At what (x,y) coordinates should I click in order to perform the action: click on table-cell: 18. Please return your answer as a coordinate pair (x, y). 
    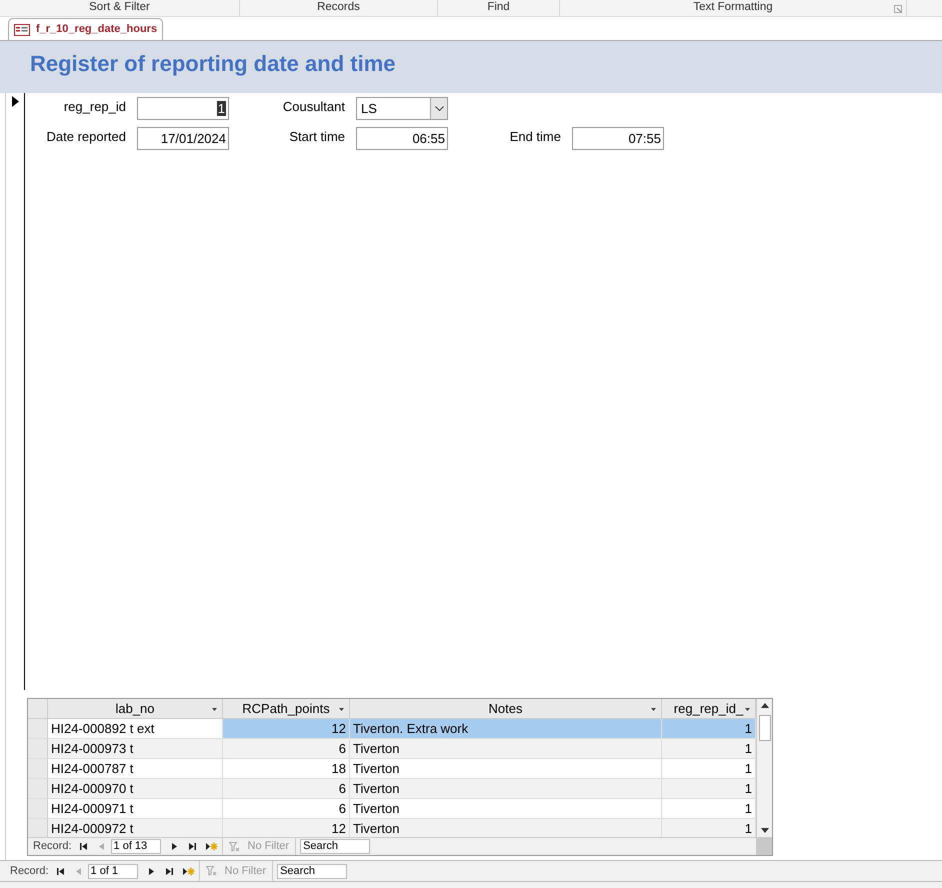
    Looking at the image, I should click on (286, 768).